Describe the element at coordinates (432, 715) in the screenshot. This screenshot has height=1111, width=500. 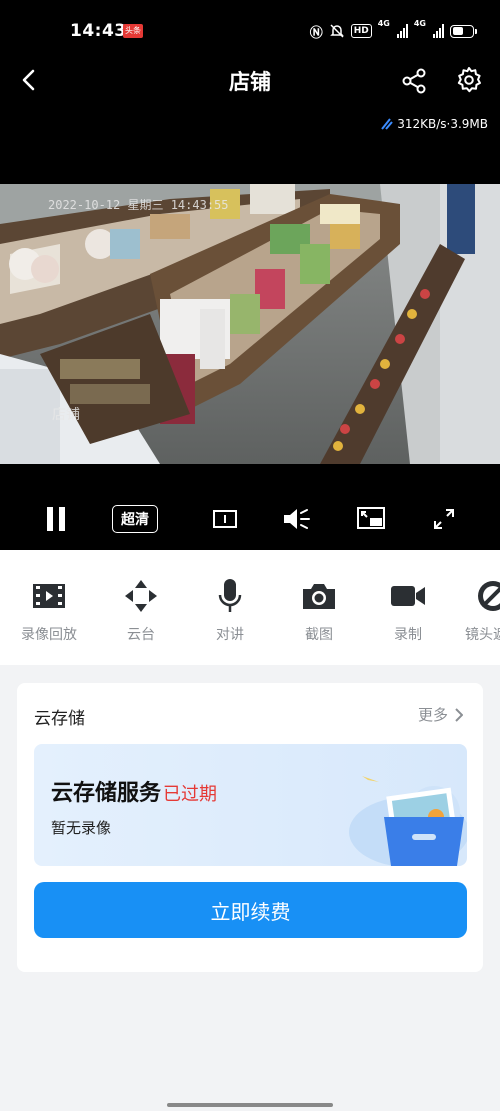
I see `more-label: 更多` at that location.